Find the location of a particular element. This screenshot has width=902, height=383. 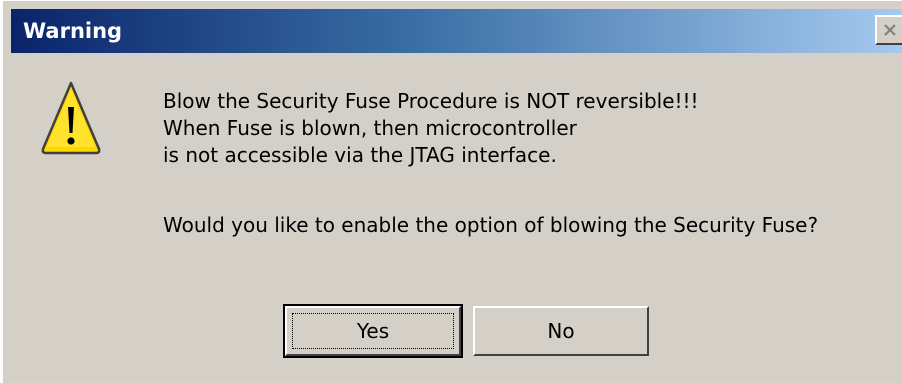

warning-icon is located at coordinates (71, 118).